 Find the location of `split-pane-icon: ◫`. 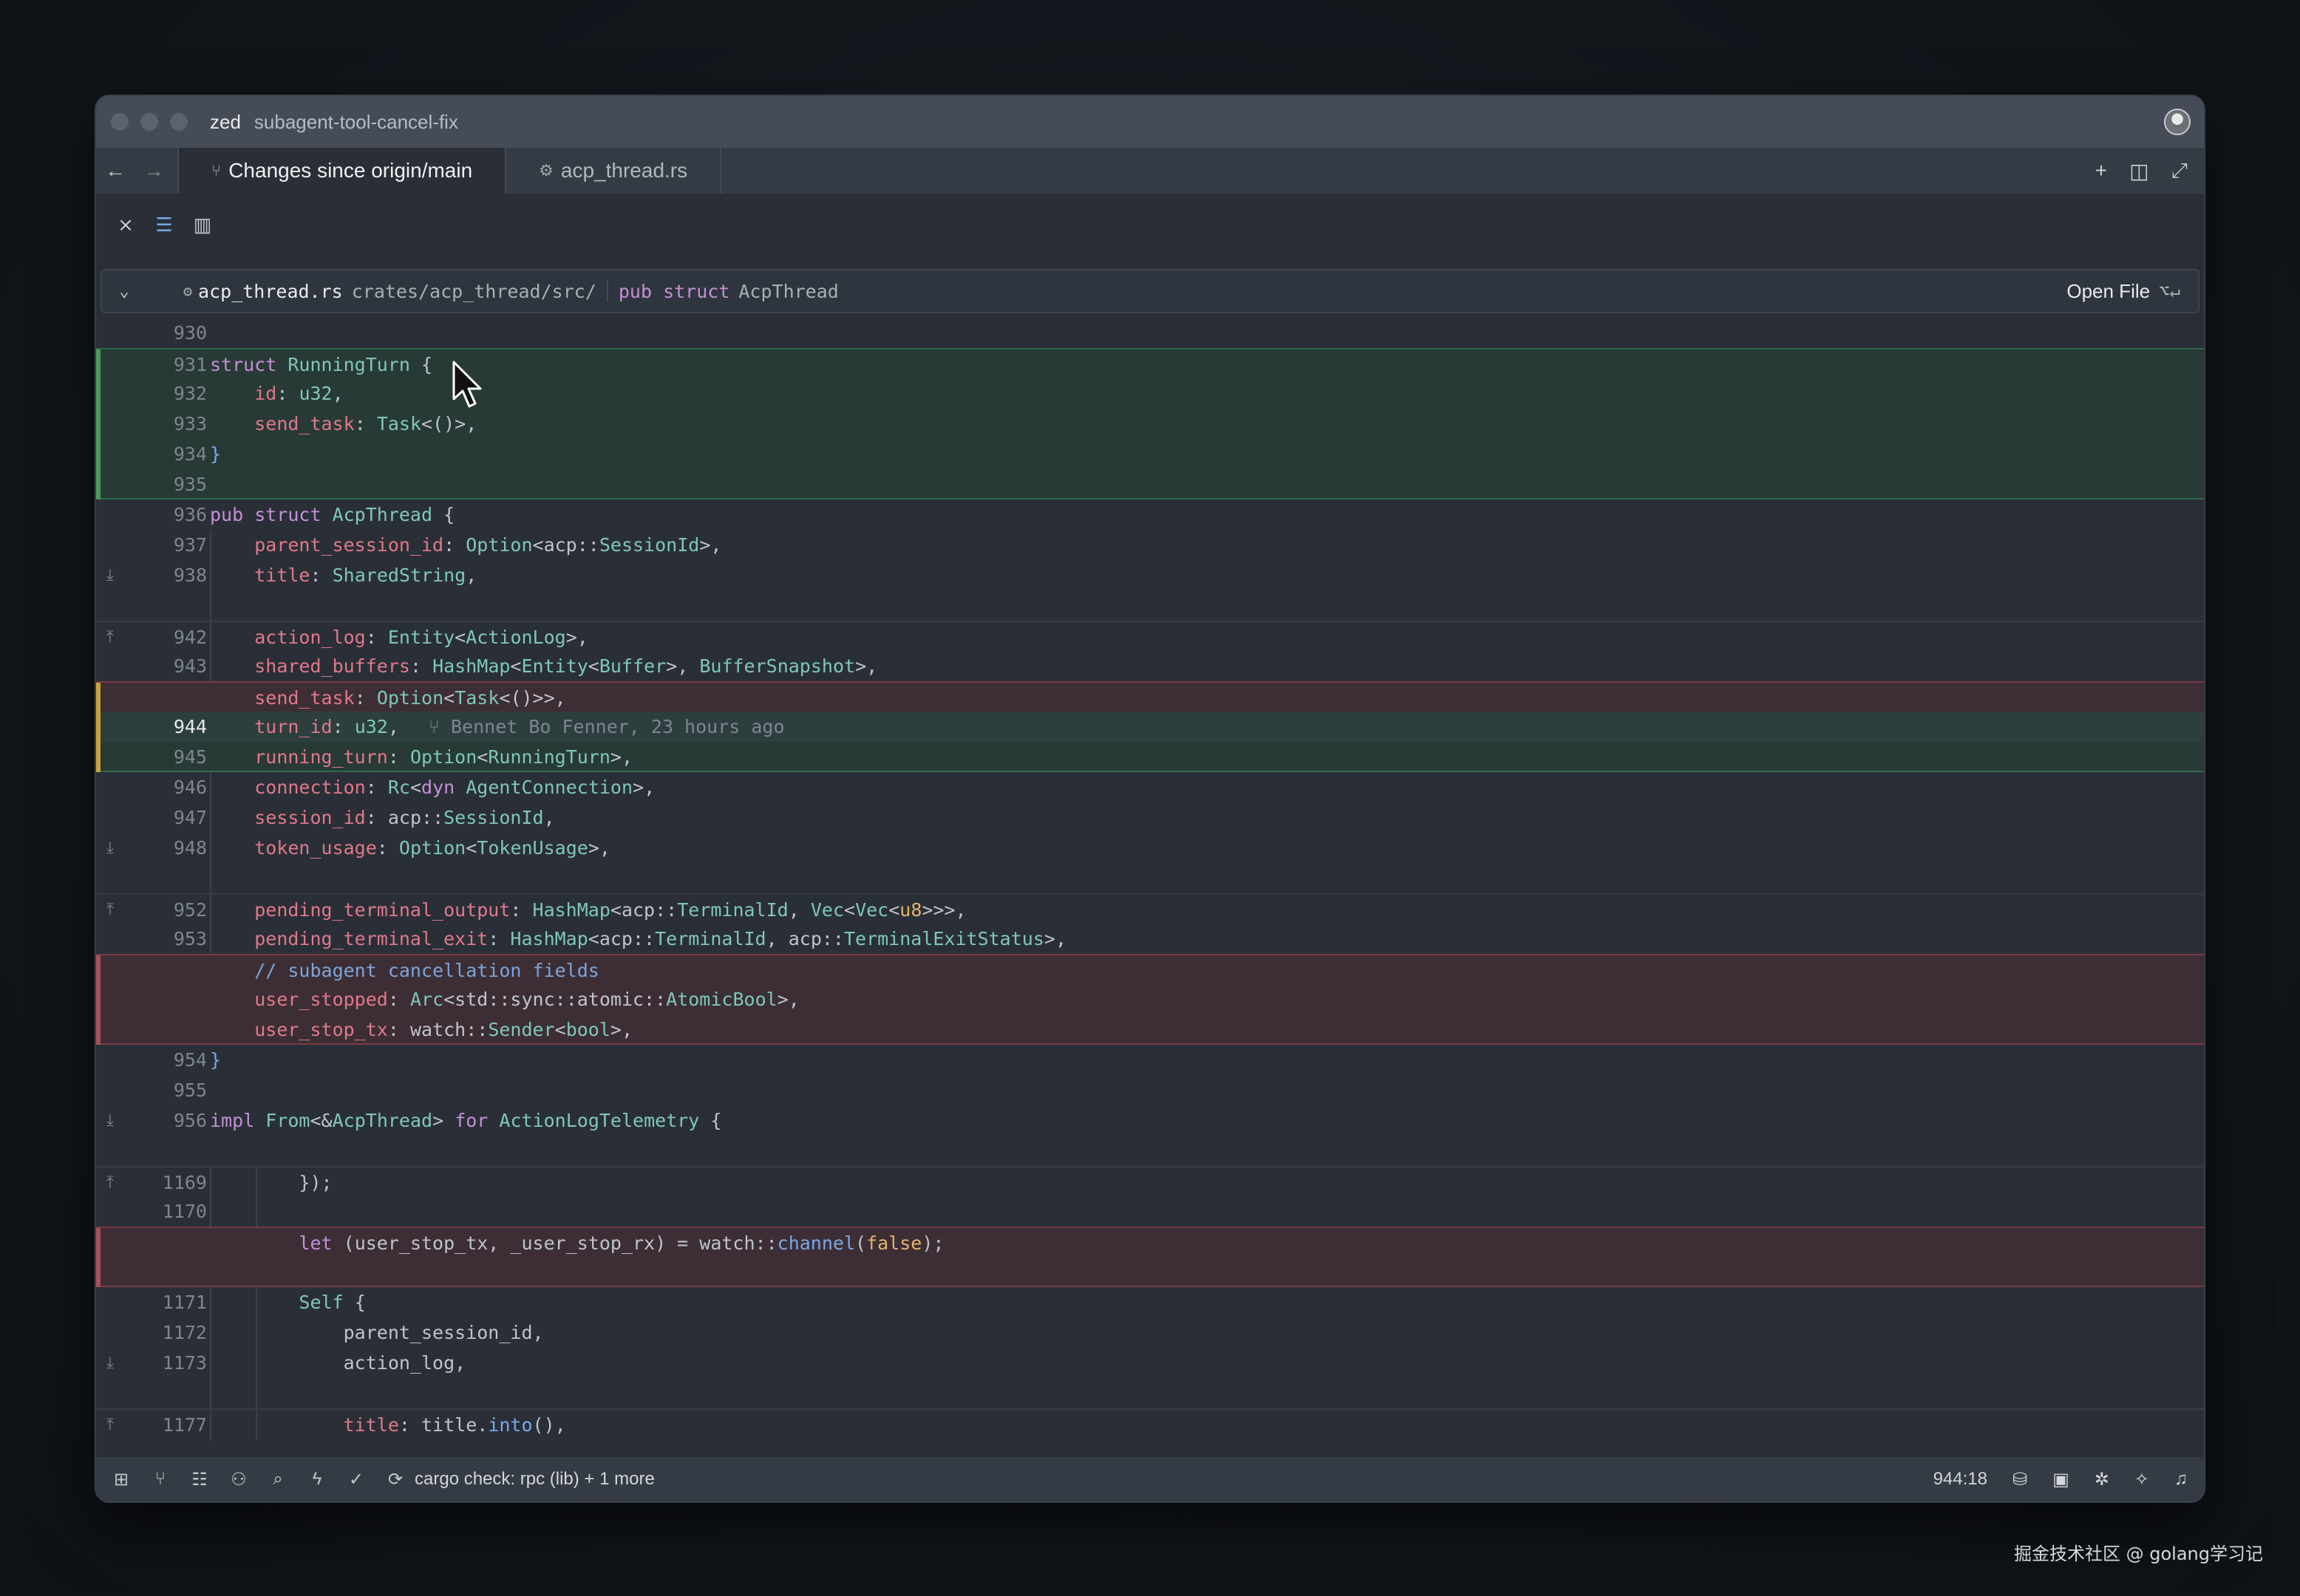

split-pane-icon: ◫ is located at coordinates (2138, 171).